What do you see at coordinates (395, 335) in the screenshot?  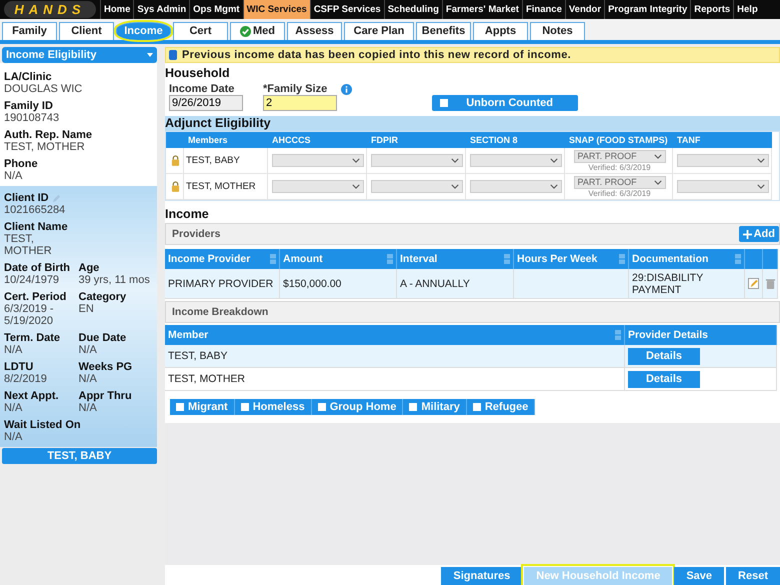 I see `column-header: Member` at bounding box center [395, 335].